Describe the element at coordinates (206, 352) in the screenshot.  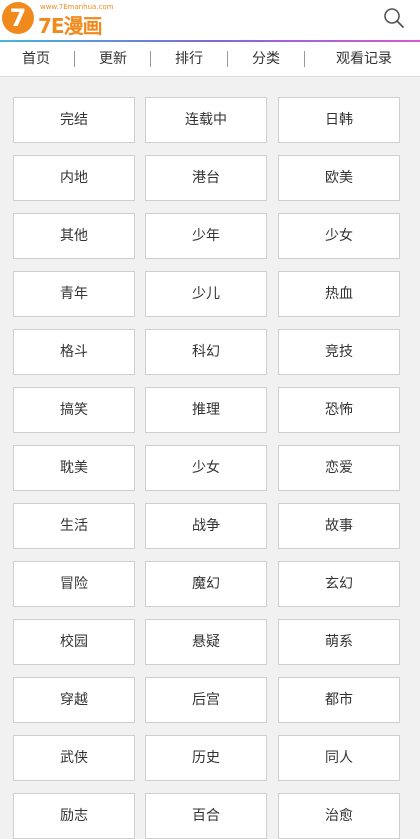
I see `category-tile: 科幻` at that location.